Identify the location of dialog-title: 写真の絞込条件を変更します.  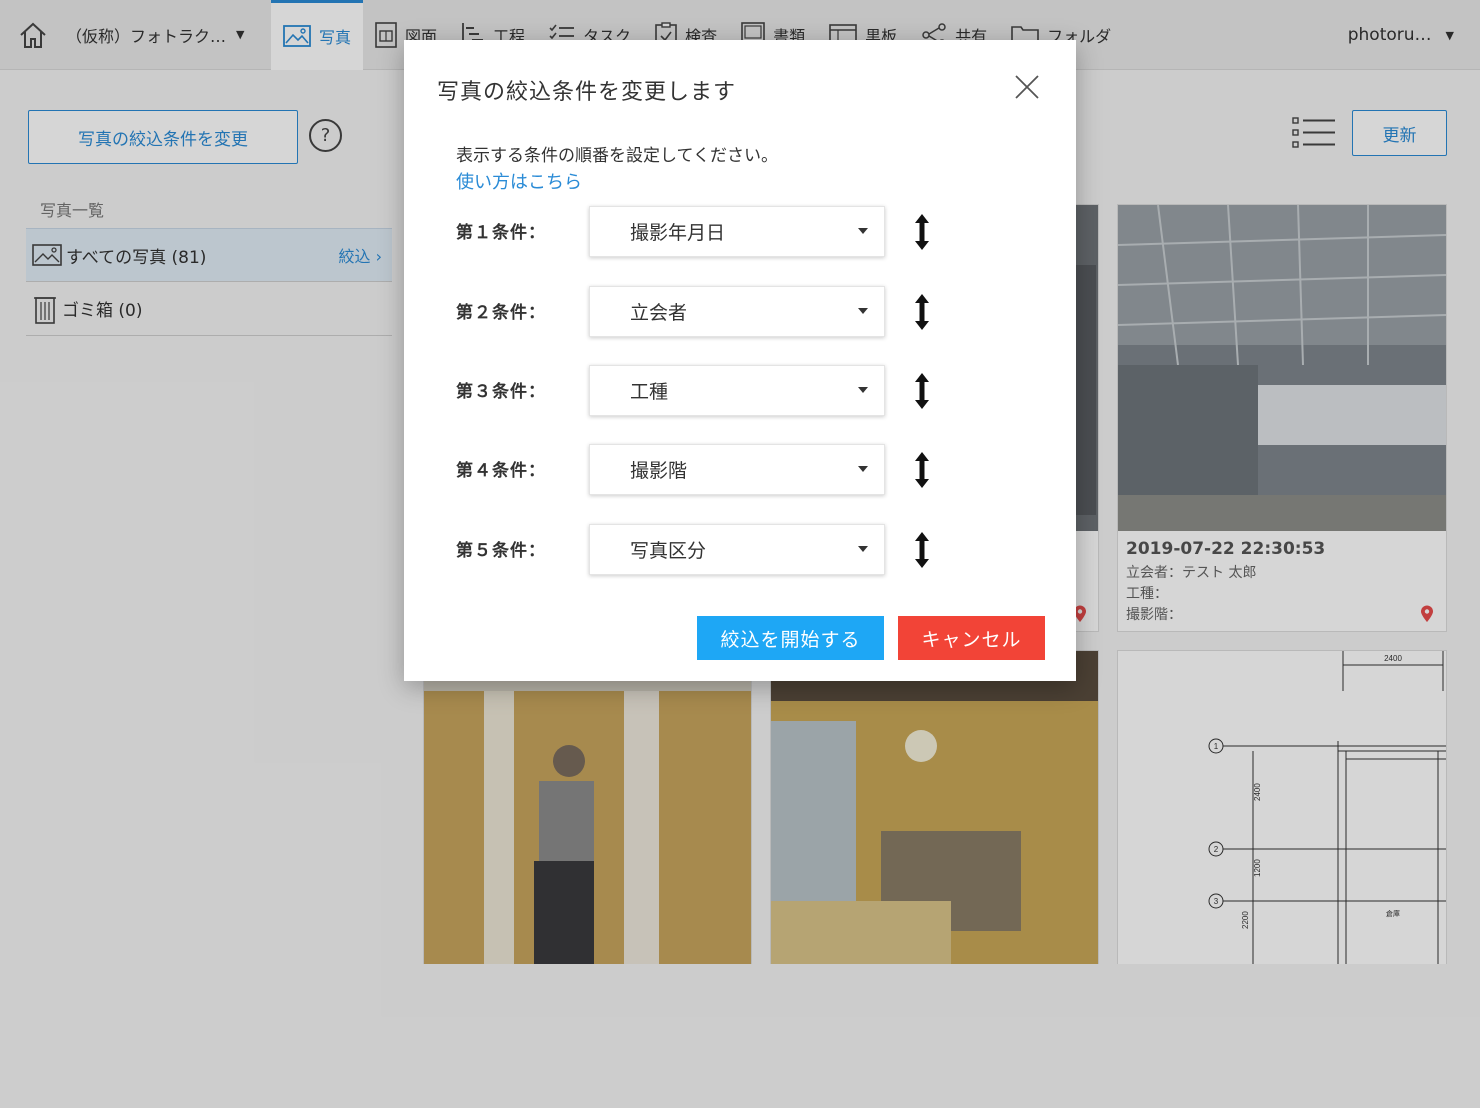
(587, 92).